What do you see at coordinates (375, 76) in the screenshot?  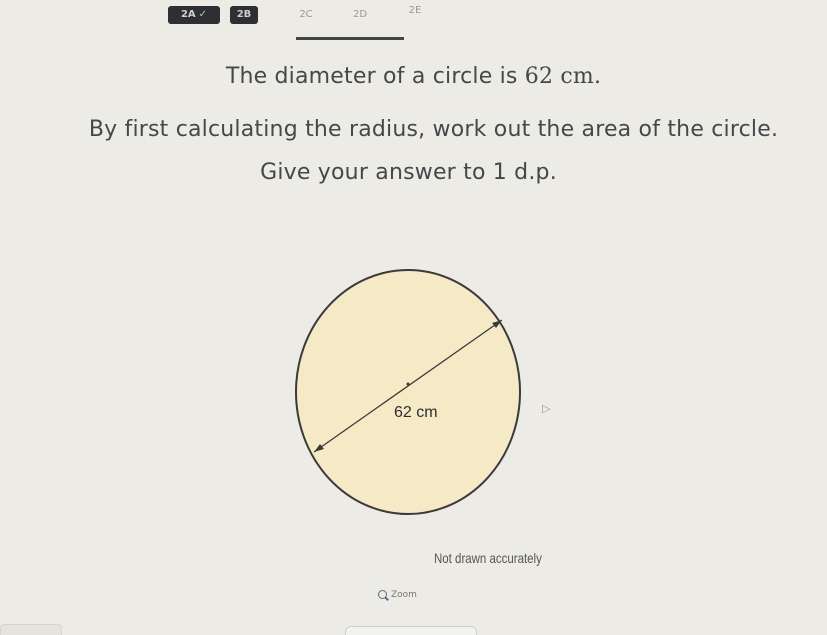 I see `diameter-text: The diameter of a circle is` at bounding box center [375, 76].